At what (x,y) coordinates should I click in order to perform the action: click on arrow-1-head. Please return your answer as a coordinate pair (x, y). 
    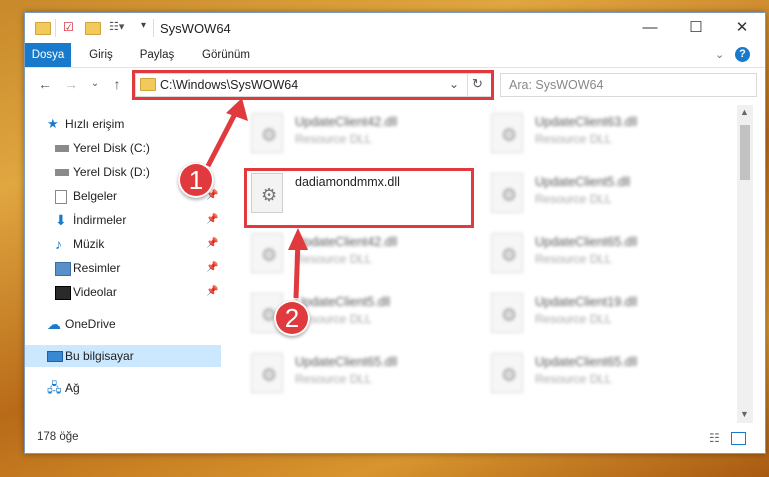
    Looking at the image, I should click on (237, 109).